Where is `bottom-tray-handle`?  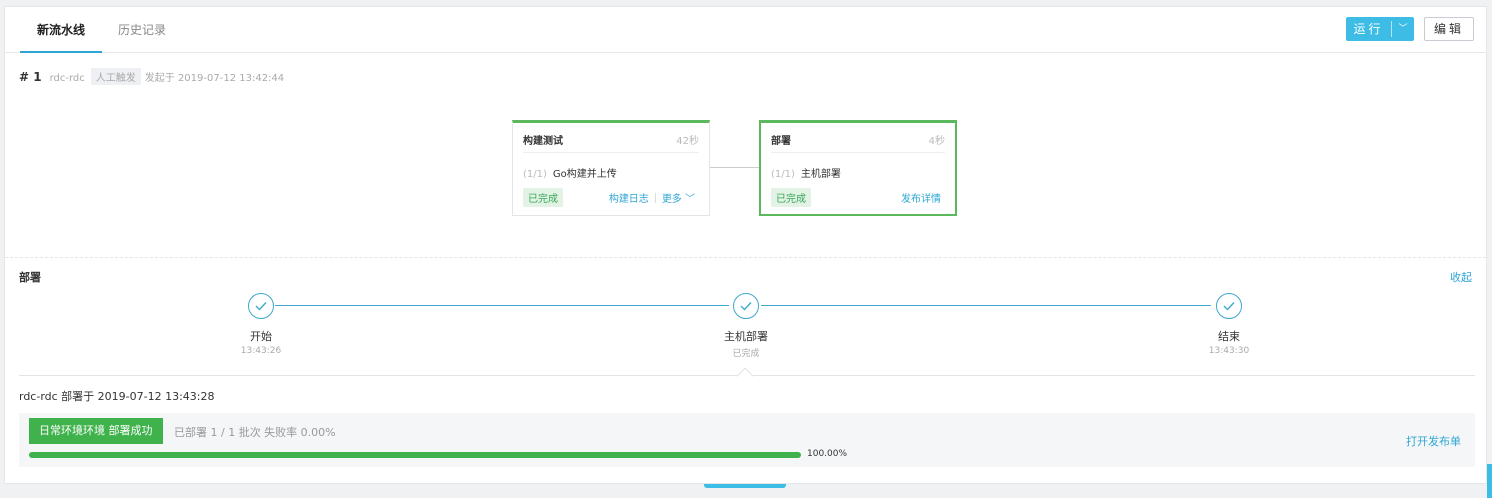
bottom-tray-handle is located at coordinates (745, 486).